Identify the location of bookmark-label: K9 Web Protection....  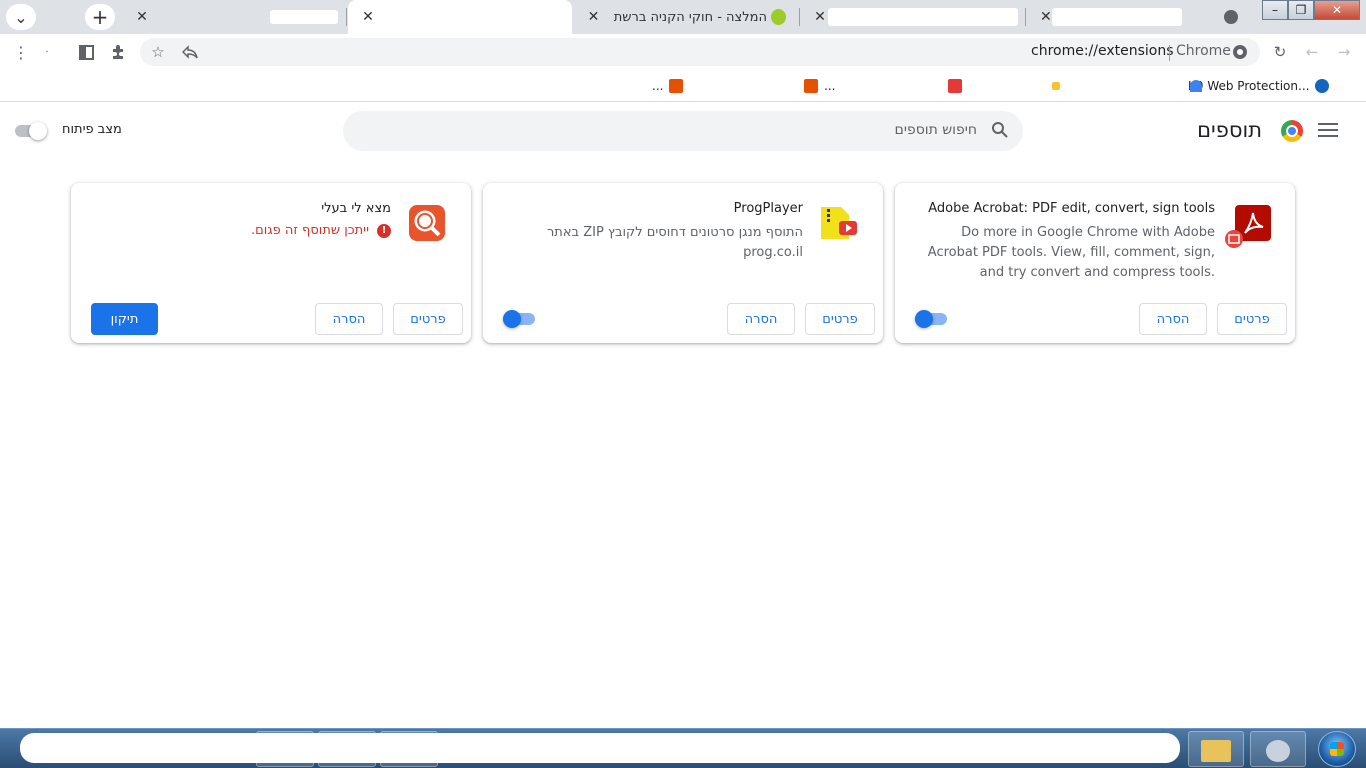
(1249, 86).